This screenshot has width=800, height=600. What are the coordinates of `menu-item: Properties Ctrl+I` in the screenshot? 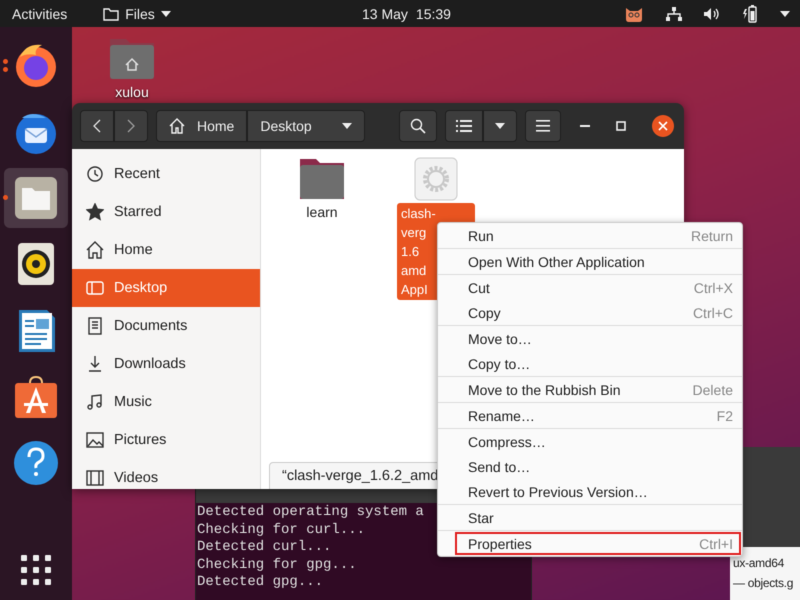 It's located at (598, 543).